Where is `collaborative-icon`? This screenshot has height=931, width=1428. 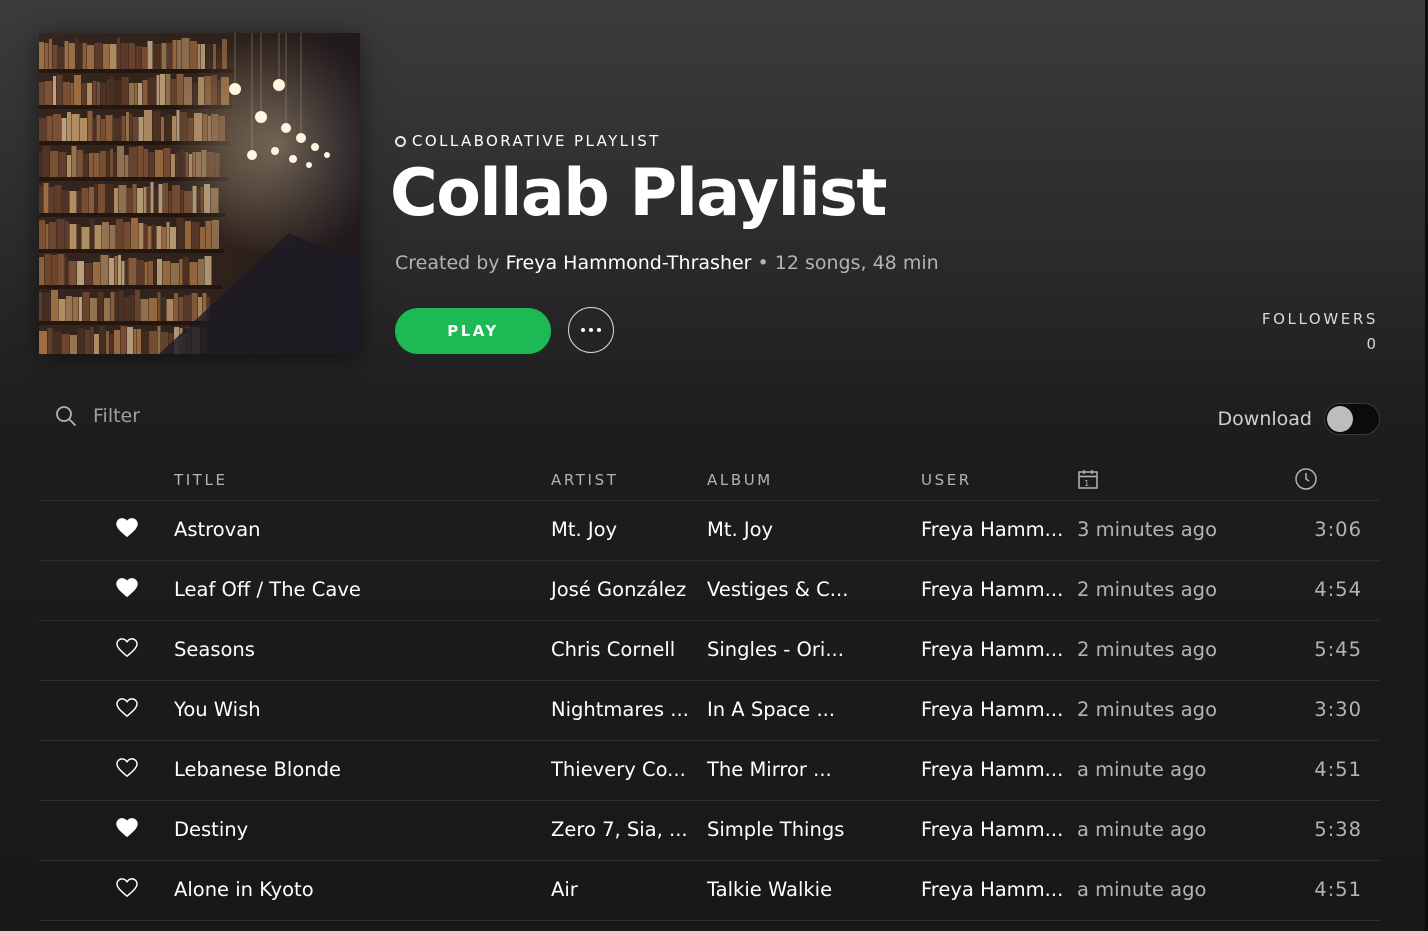
collaborative-icon is located at coordinates (400, 141).